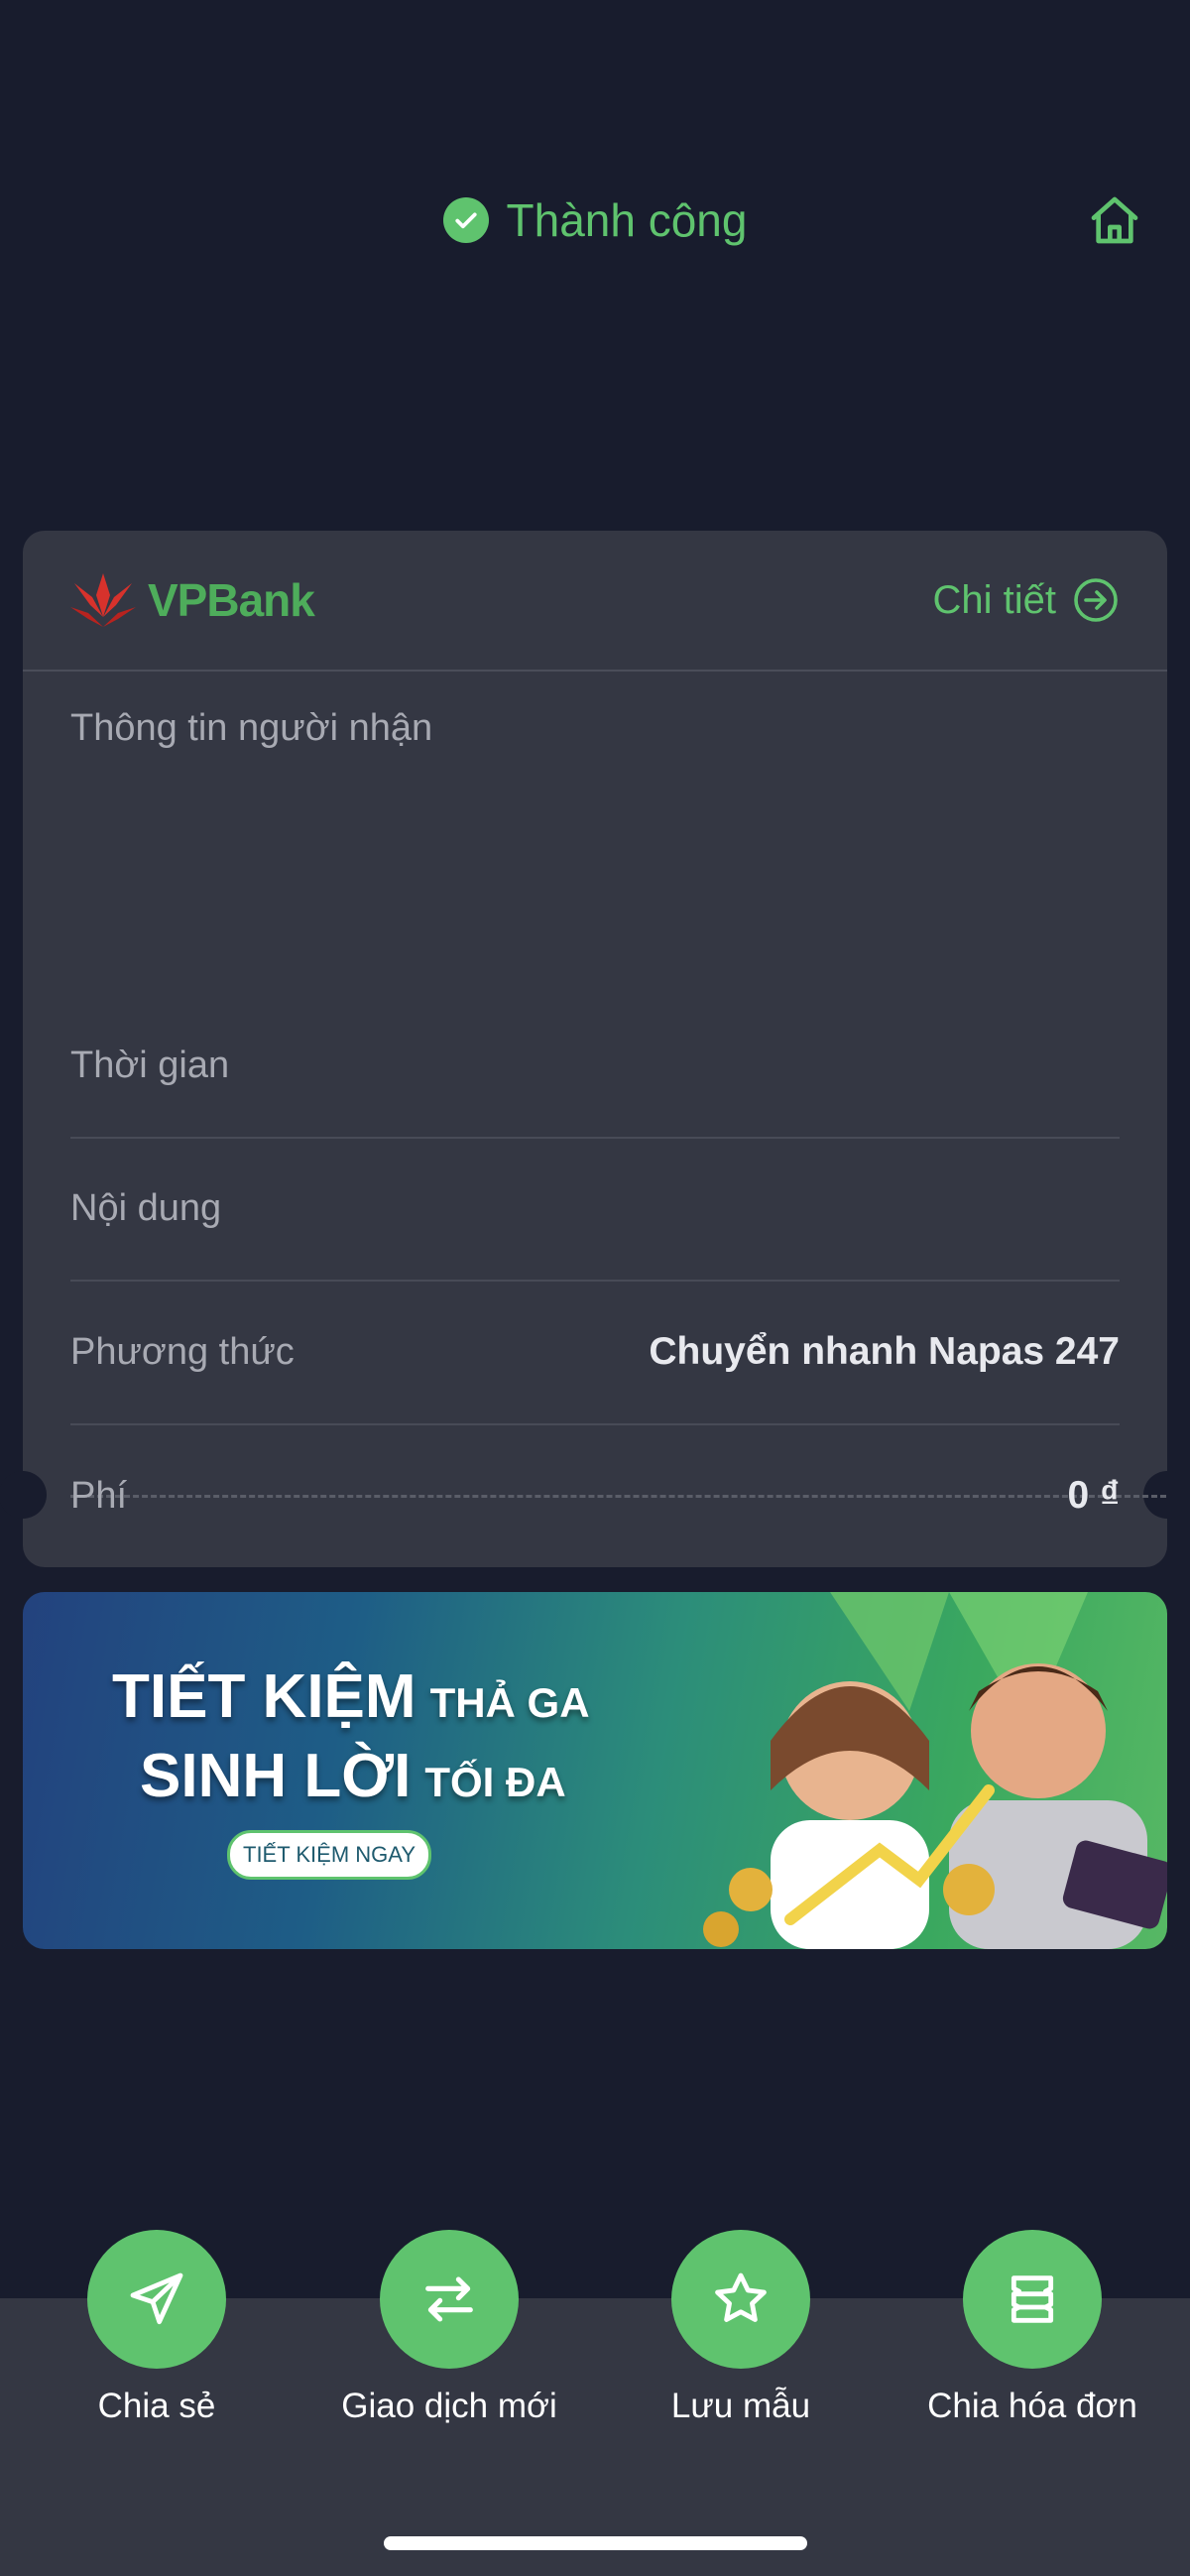 The height and width of the screenshot is (2576, 1190). What do you see at coordinates (353, 1776) in the screenshot?
I see `banner-headline-2: SINH LỜI TỐI ĐA` at bounding box center [353, 1776].